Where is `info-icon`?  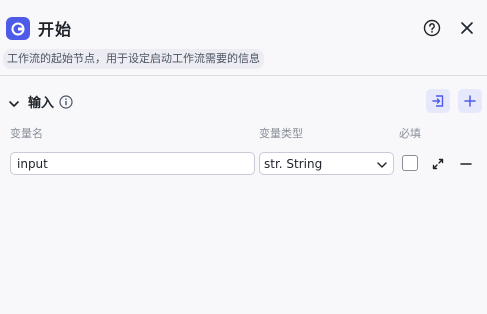
info-icon is located at coordinates (66, 101).